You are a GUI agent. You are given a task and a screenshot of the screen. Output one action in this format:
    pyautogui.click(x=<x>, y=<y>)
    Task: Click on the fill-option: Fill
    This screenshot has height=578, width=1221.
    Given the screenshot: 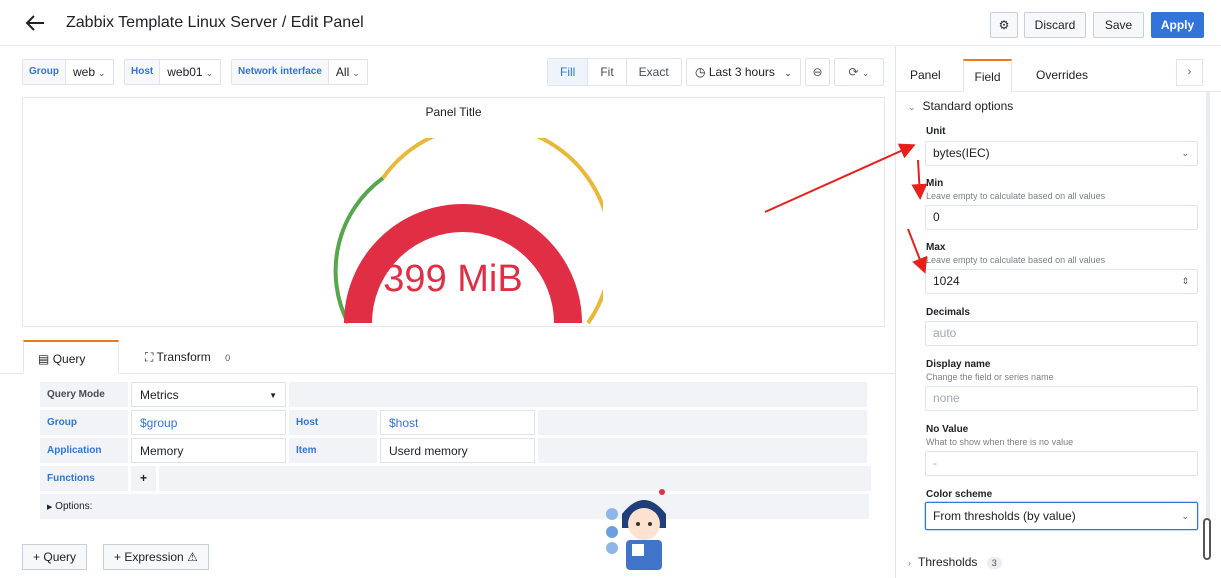 What is the action you would take?
    pyautogui.click(x=568, y=72)
    